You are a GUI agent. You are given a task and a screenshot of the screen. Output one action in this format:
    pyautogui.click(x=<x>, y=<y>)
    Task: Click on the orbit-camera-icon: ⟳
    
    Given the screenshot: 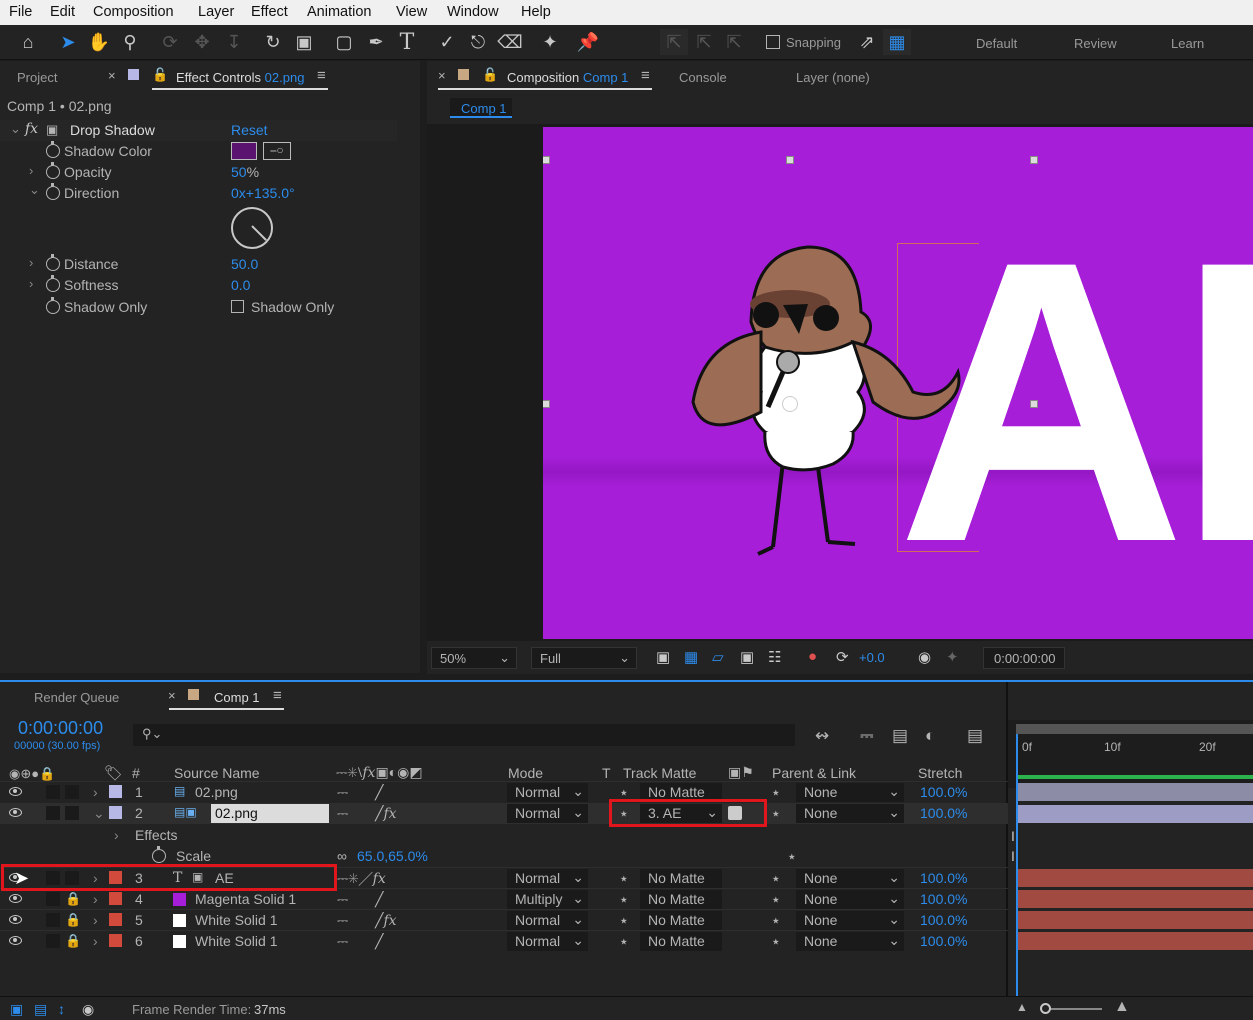 What is the action you would take?
    pyautogui.click(x=170, y=42)
    